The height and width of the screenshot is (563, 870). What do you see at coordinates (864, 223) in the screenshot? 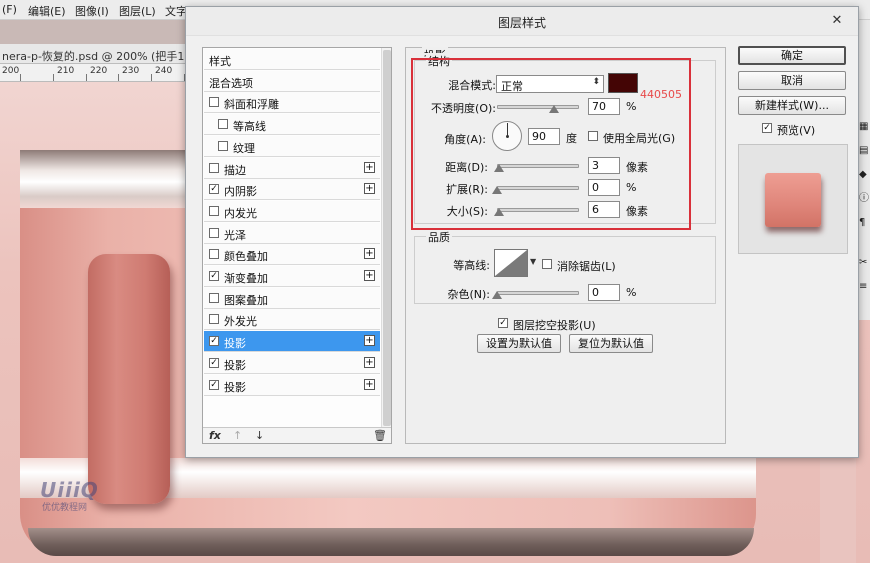
I see `paragraph-icon: ¶` at bounding box center [864, 223].